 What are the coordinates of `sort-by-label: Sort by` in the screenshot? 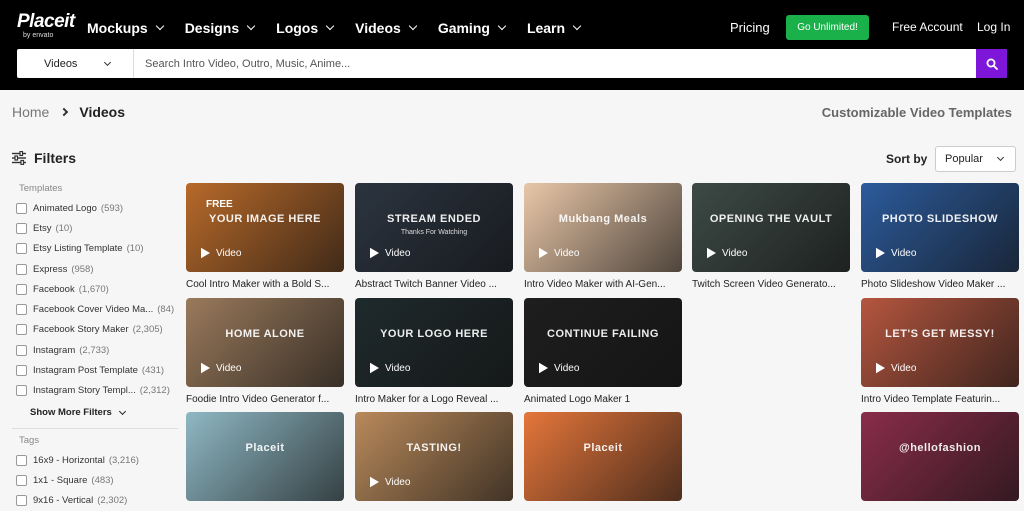 It's located at (907, 159).